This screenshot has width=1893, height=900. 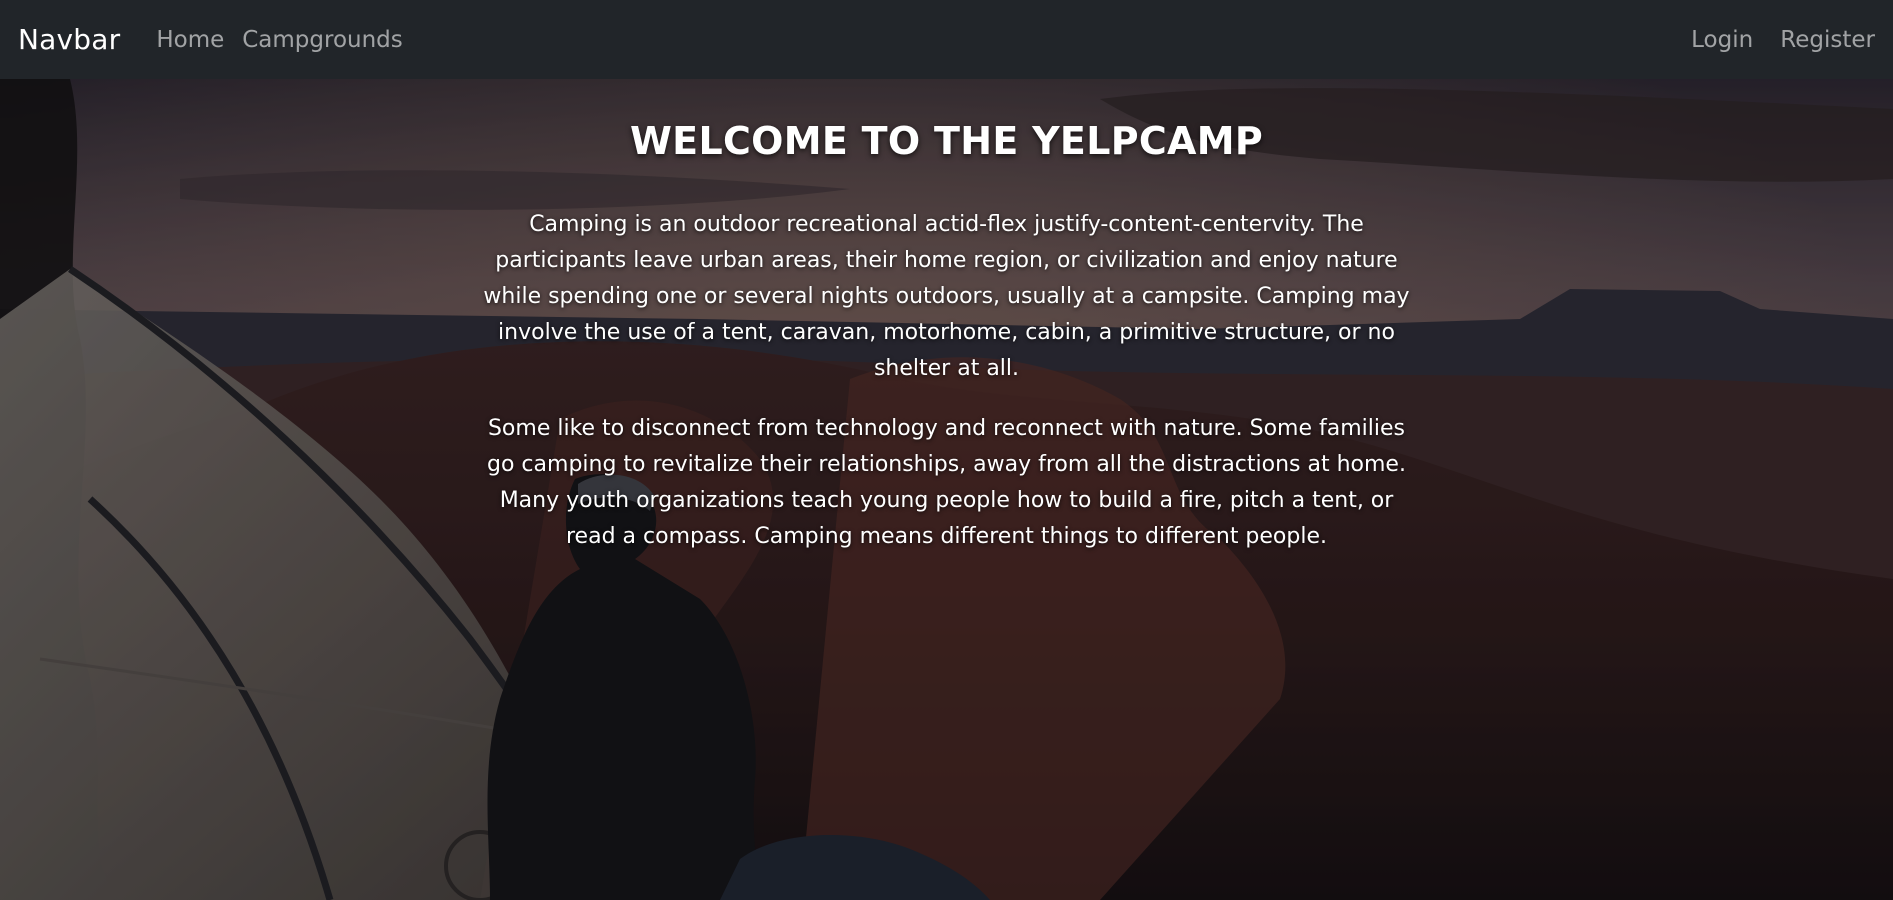 What do you see at coordinates (69, 39) in the screenshot?
I see `navbar-brand: Navbar` at bounding box center [69, 39].